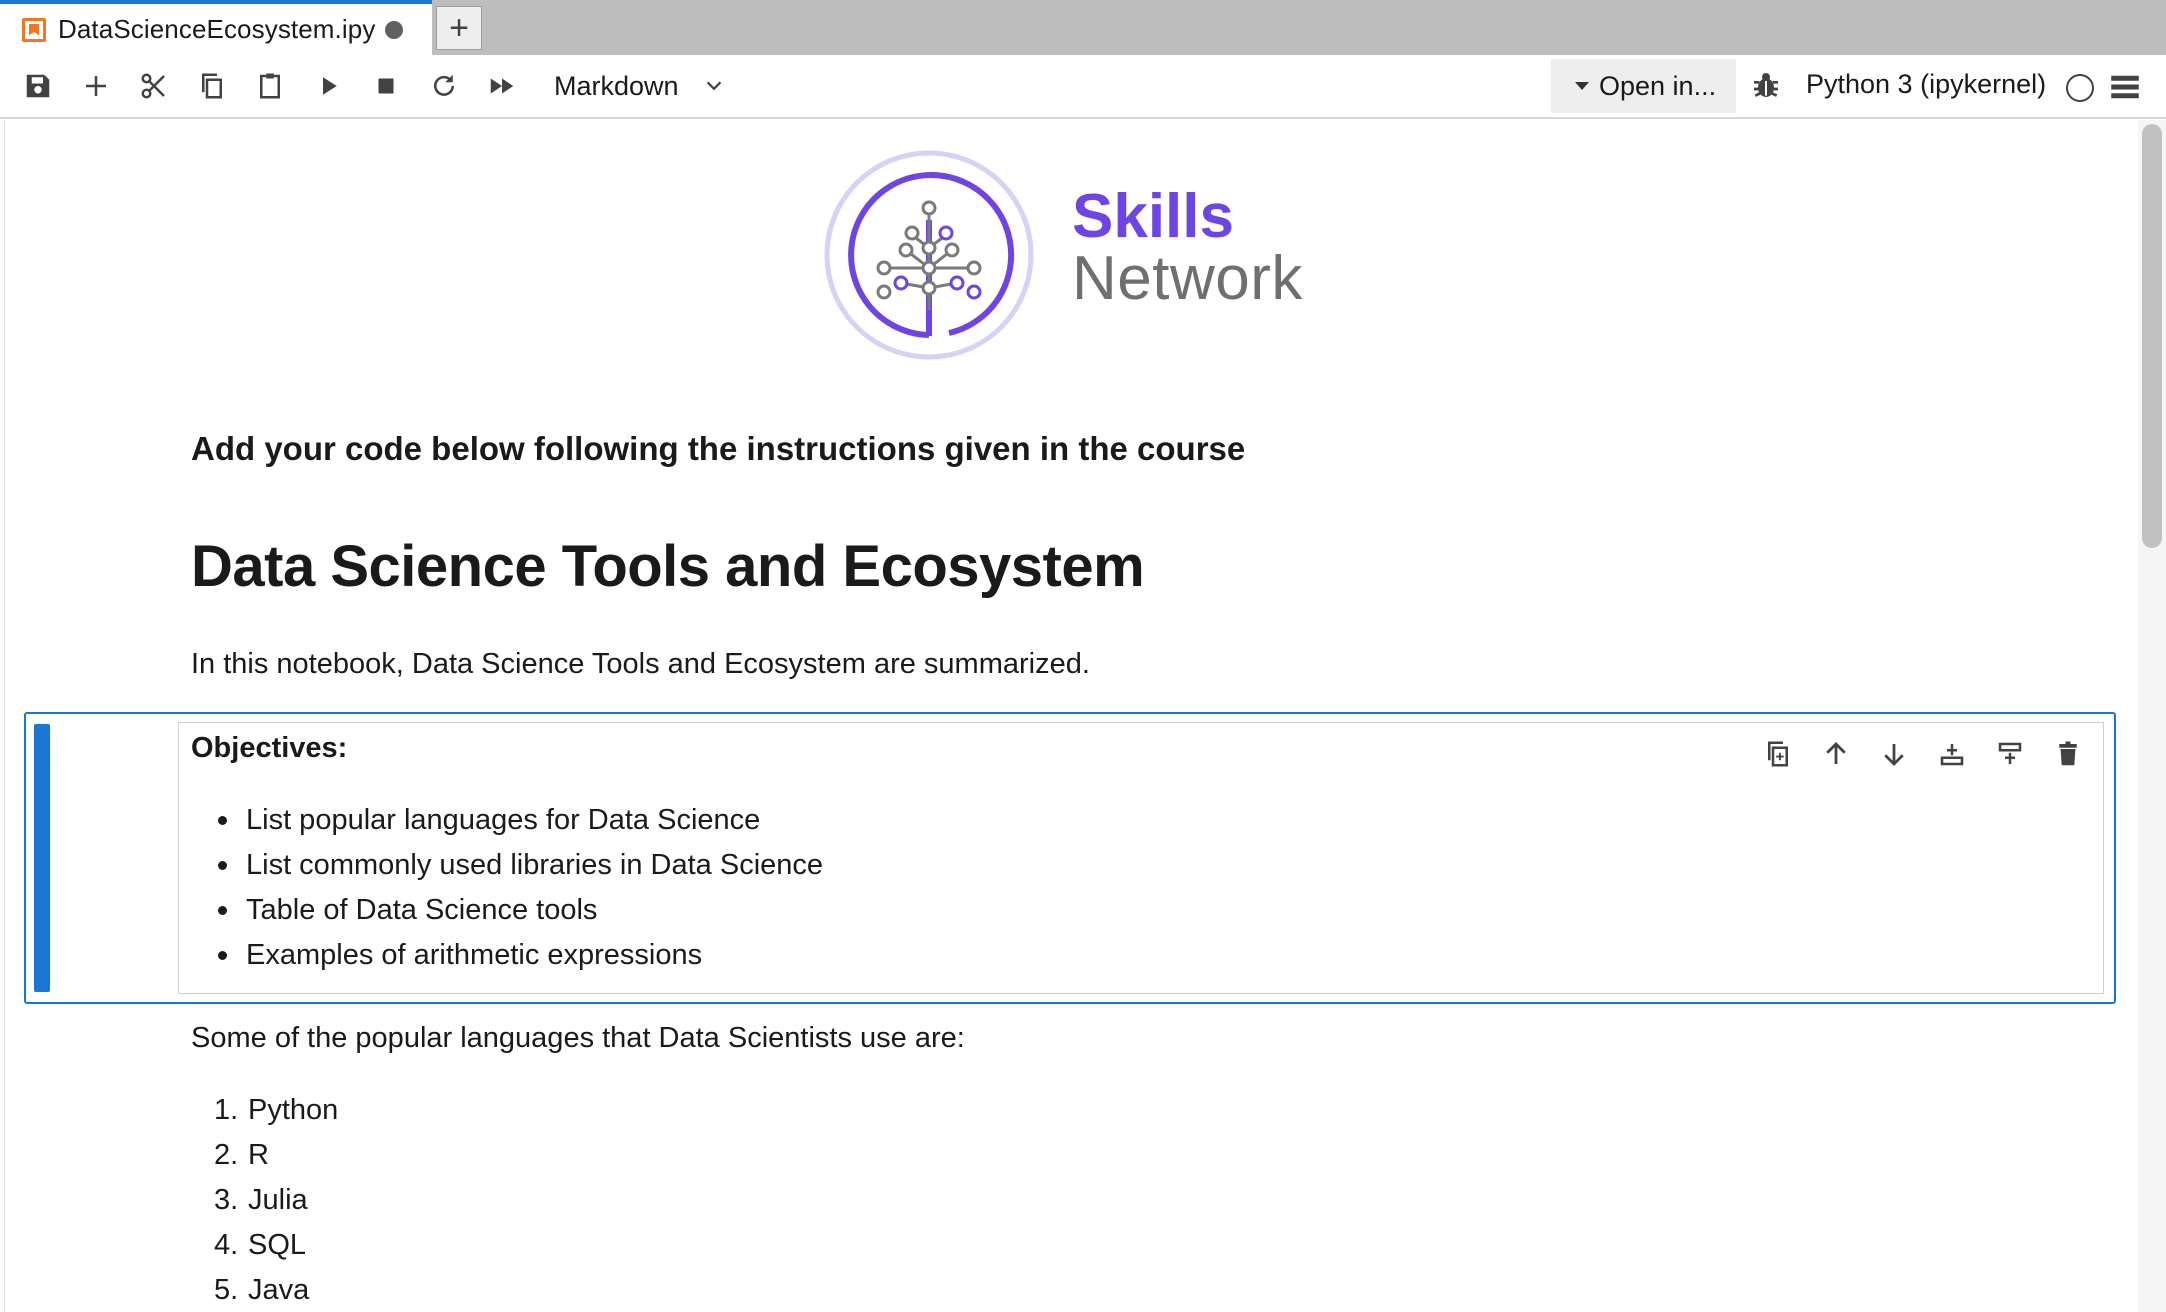 The height and width of the screenshot is (1312, 2166). I want to click on list-item: 3. Julia, so click(276, 1204).